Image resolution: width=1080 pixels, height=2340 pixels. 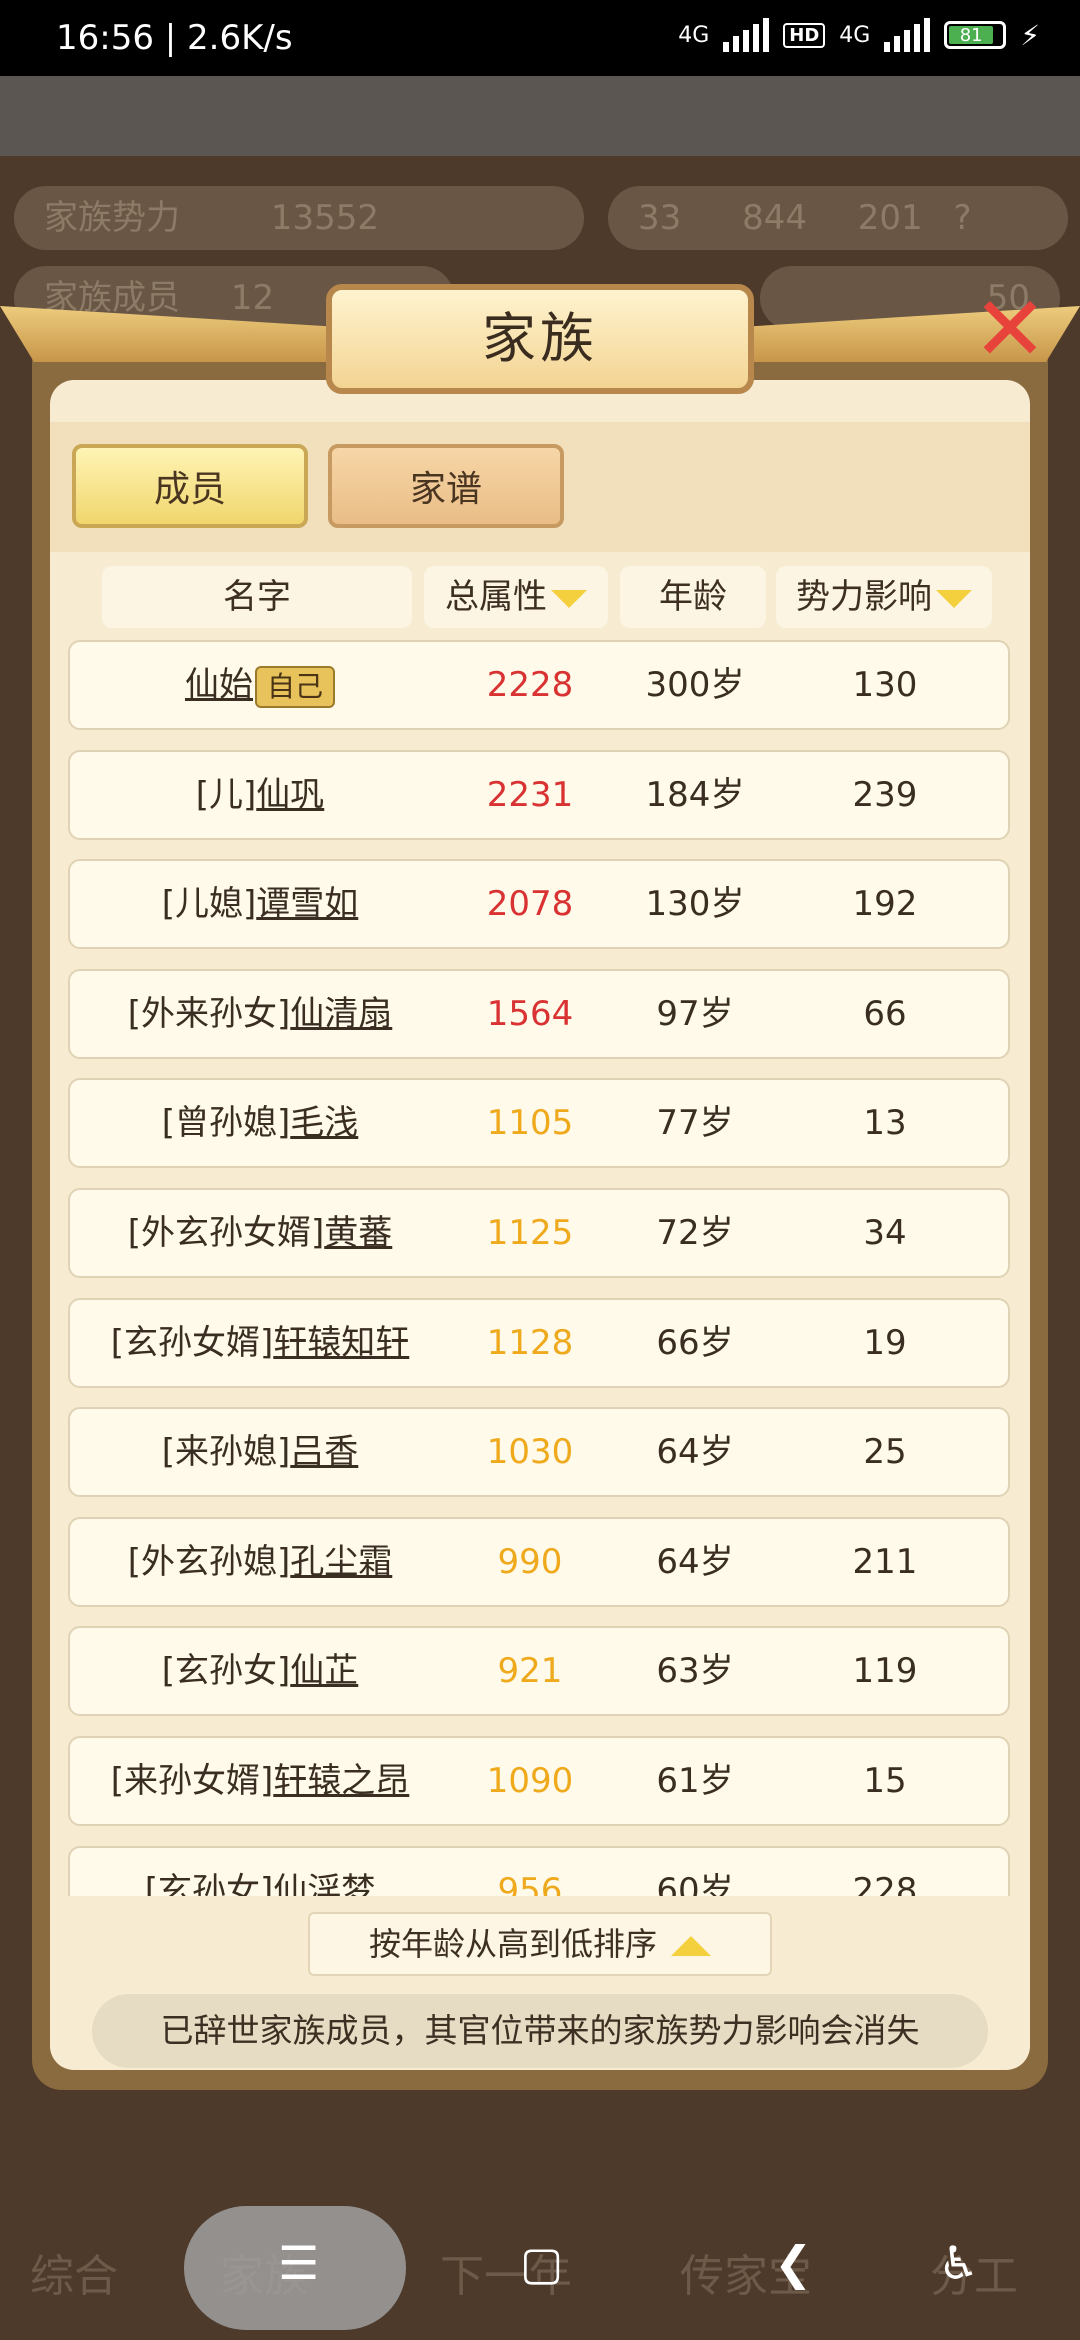 What do you see at coordinates (324, 218) in the screenshot?
I see `bg-power-value: 13552` at bounding box center [324, 218].